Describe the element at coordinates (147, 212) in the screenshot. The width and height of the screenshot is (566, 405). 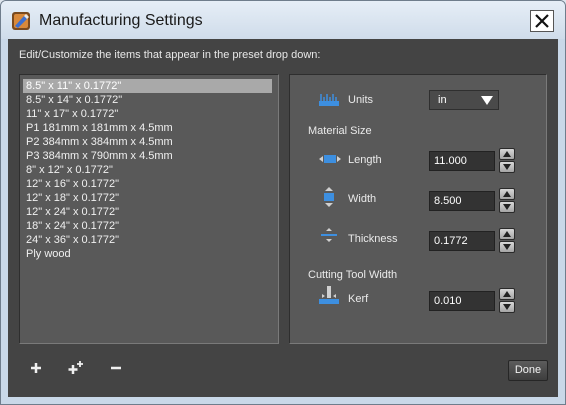
I see `preset-list-item: 12" x 24" x 0.1772"` at that location.